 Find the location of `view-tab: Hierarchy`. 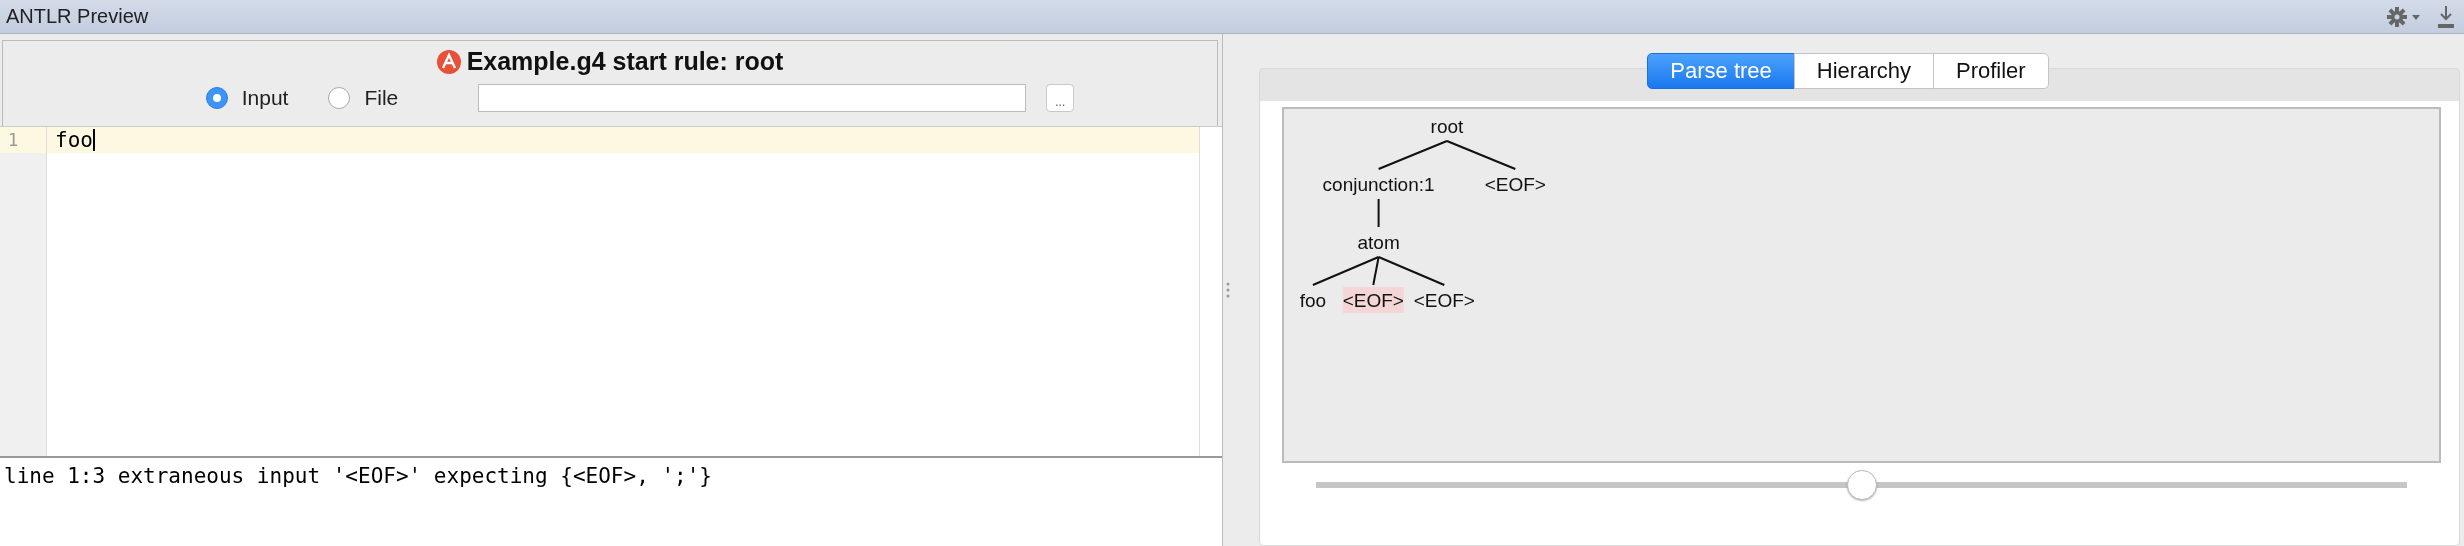

view-tab: Hierarchy is located at coordinates (1863, 71).